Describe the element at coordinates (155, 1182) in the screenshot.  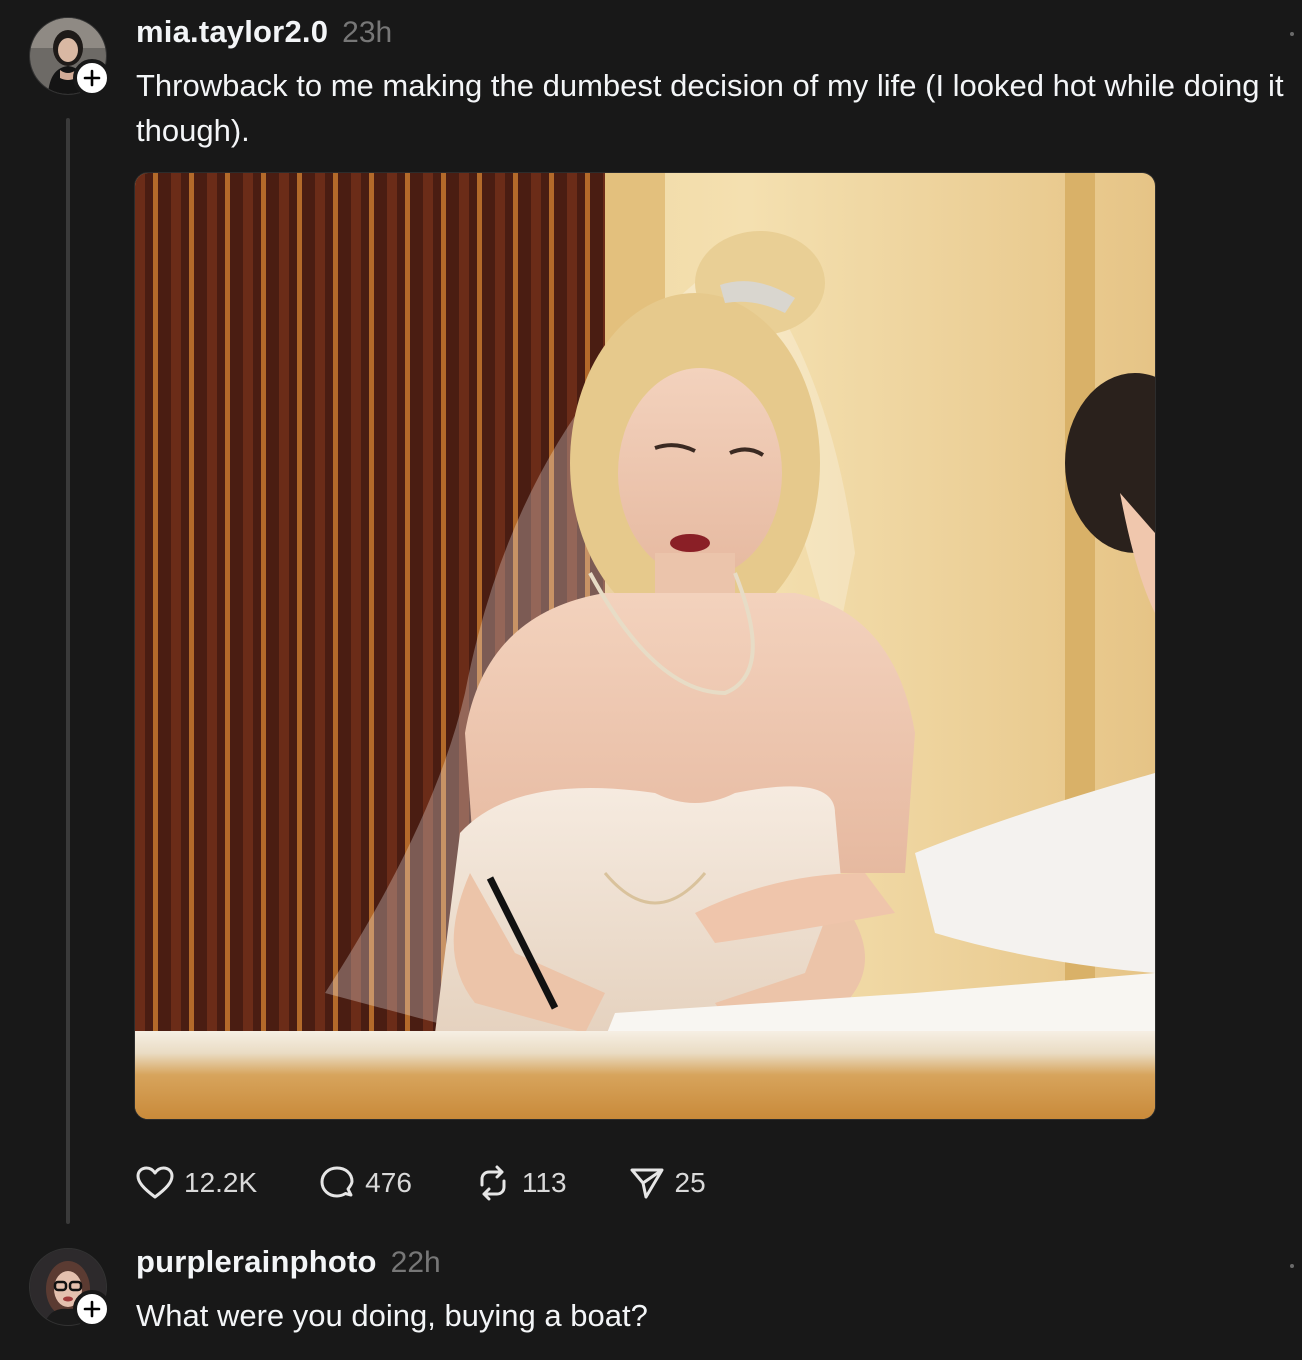
I see `heart-icon` at that location.